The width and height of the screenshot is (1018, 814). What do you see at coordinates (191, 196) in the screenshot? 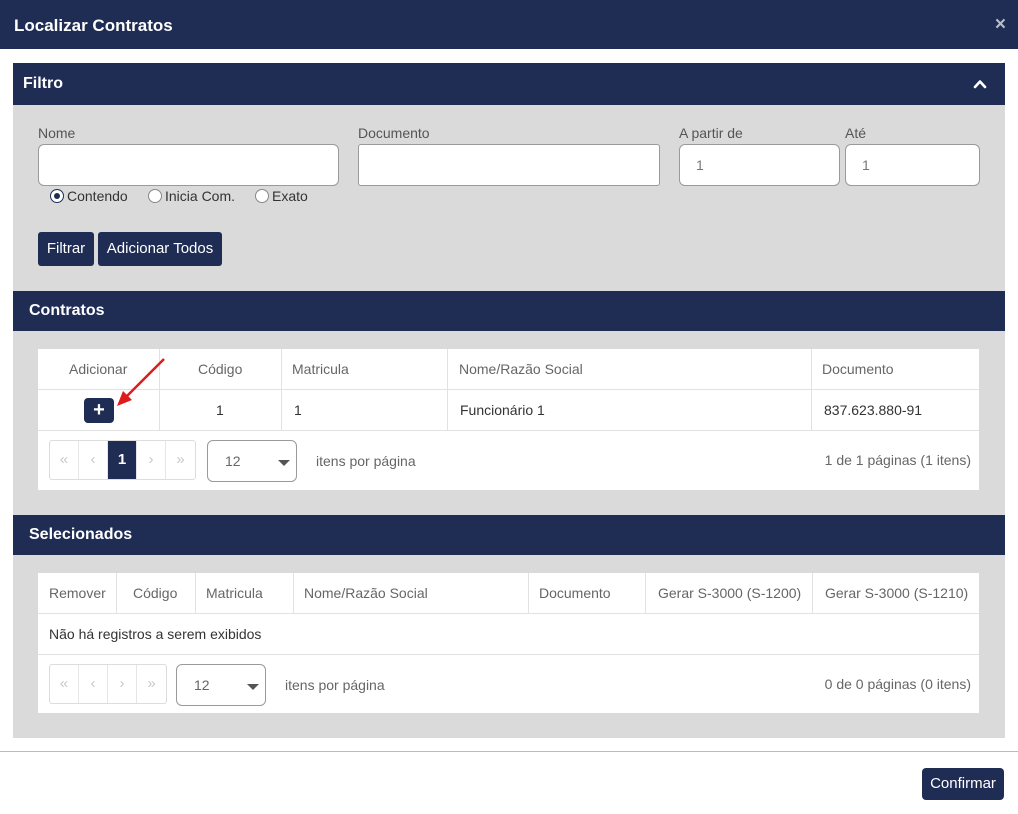
I see `radio-inicia-com: Inicia Com.` at bounding box center [191, 196].